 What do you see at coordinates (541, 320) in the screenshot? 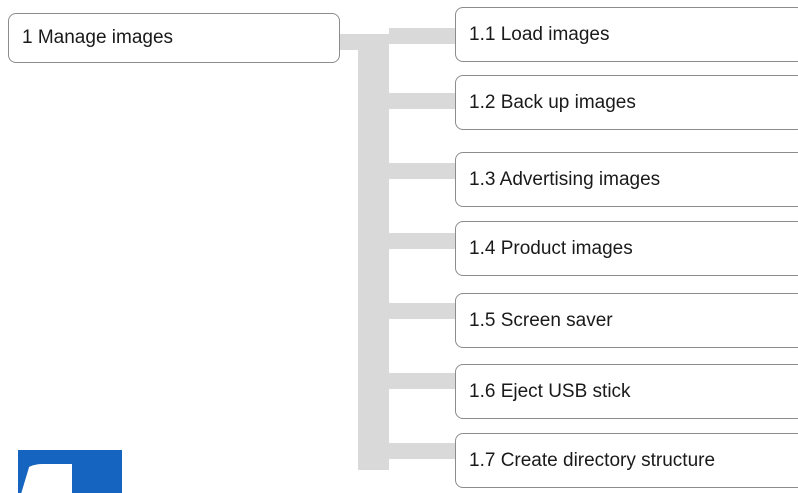
I see `menu-item-label: 1.5 Screen saver` at bounding box center [541, 320].